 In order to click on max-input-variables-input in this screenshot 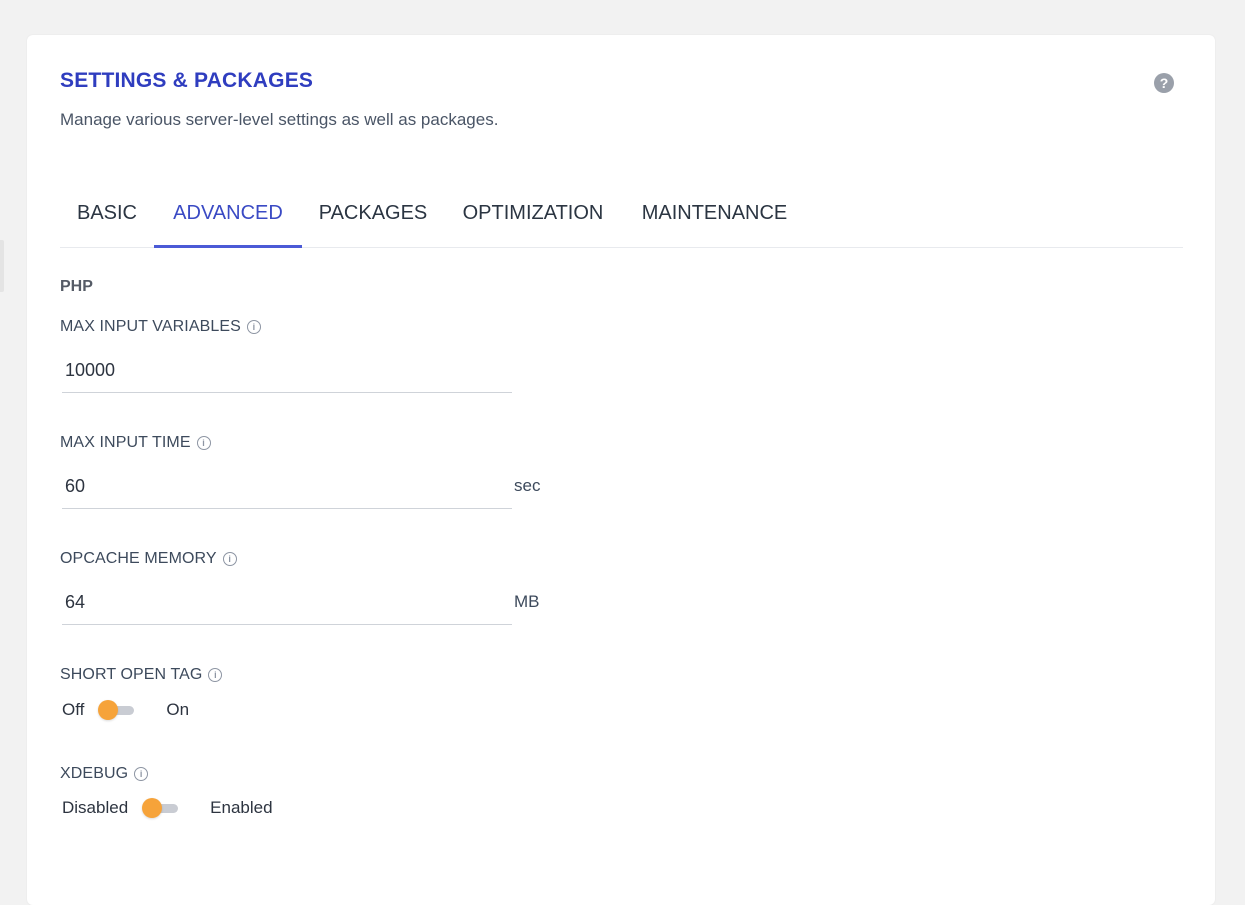, I will do `click(287, 370)`.